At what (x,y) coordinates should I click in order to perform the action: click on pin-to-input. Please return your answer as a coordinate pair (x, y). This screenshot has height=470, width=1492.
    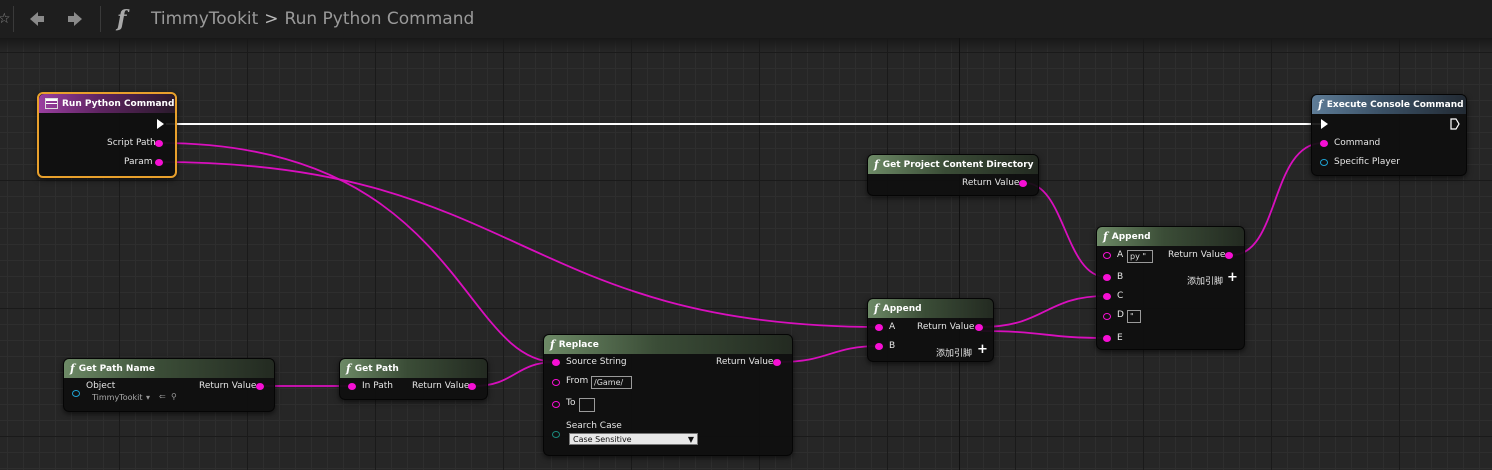
    Looking at the image, I should click on (587, 405).